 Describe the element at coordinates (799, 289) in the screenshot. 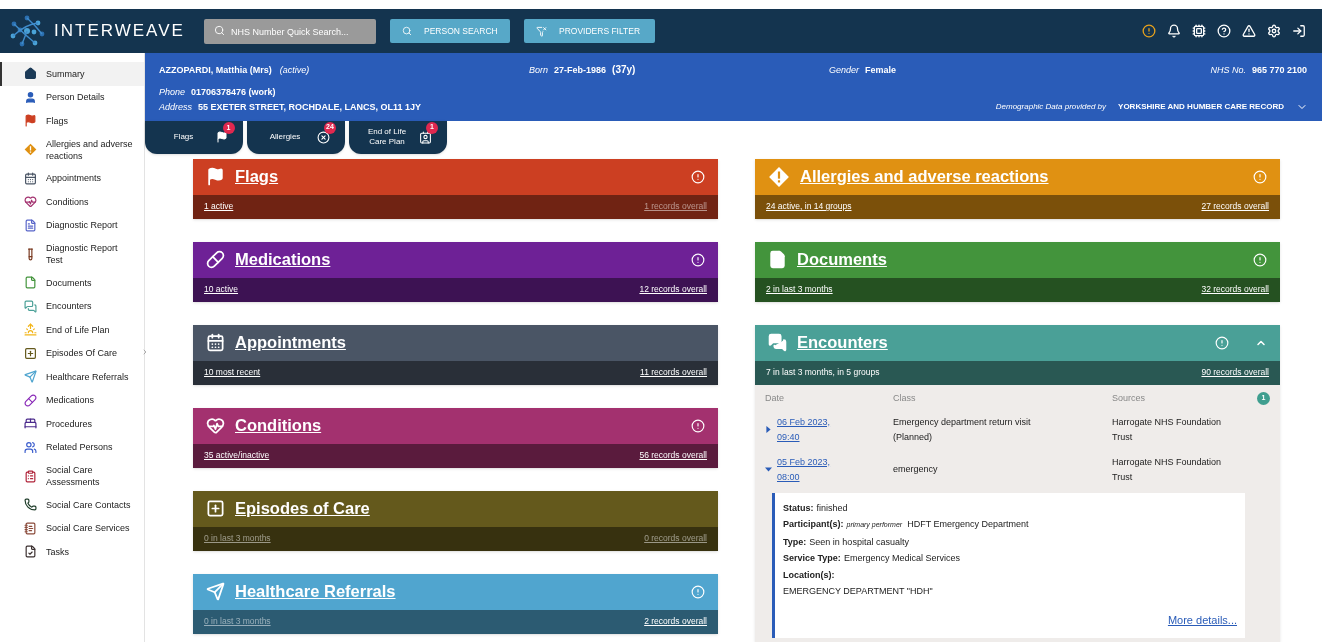

I see `summary-link: 2 in last 3 months` at that location.